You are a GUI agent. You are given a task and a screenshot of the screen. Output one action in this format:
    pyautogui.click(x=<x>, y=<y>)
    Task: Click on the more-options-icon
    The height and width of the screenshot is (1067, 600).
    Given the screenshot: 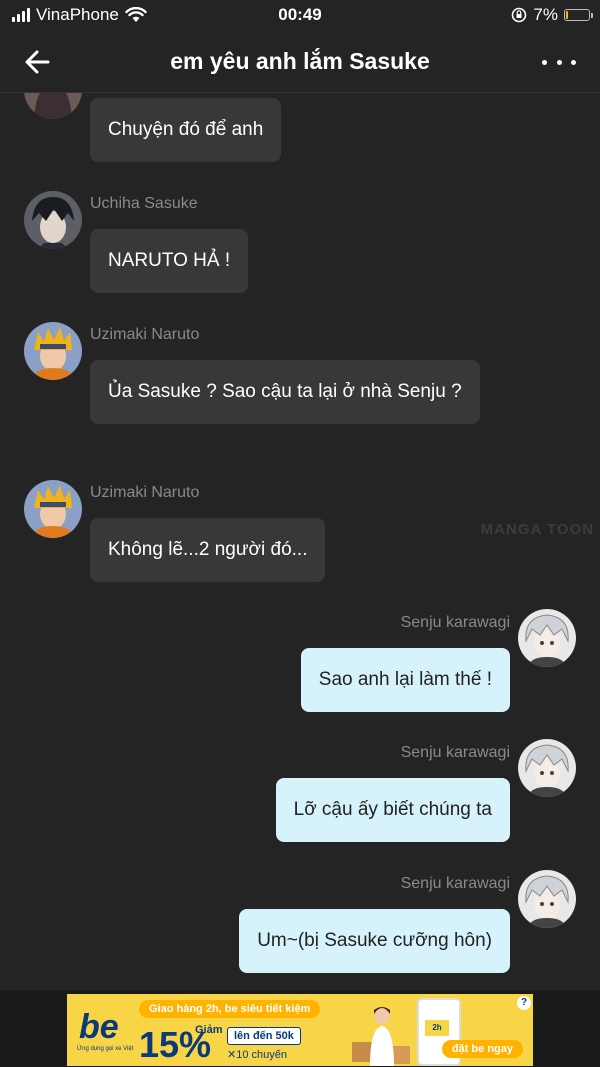 What is the action you would take?
    pyautogui.click(x=559, y=62)
    